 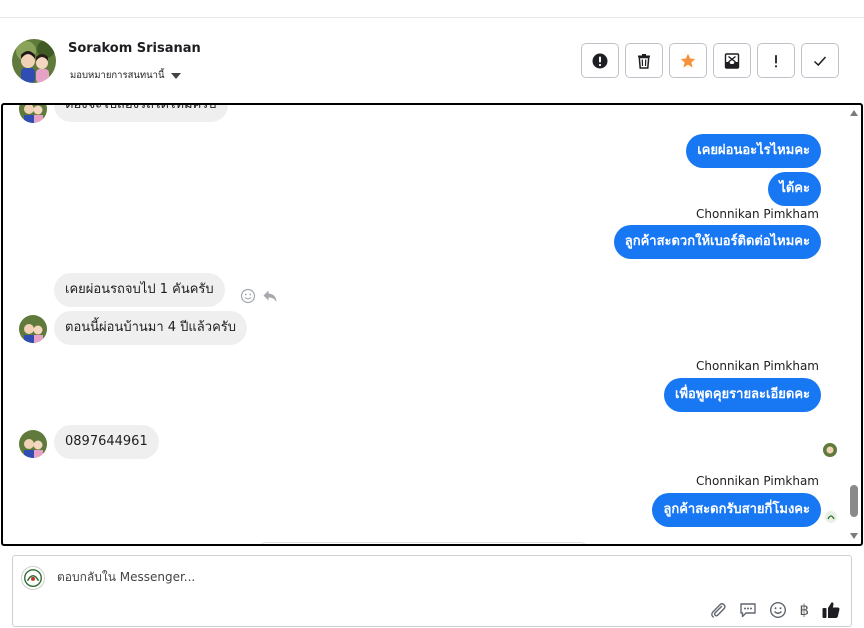 I want to click on incoming-message-bubble: ตอนนี้ผ่อนบ้านมา 4 ปีแล้วครับ, so click(x=151, y=328).